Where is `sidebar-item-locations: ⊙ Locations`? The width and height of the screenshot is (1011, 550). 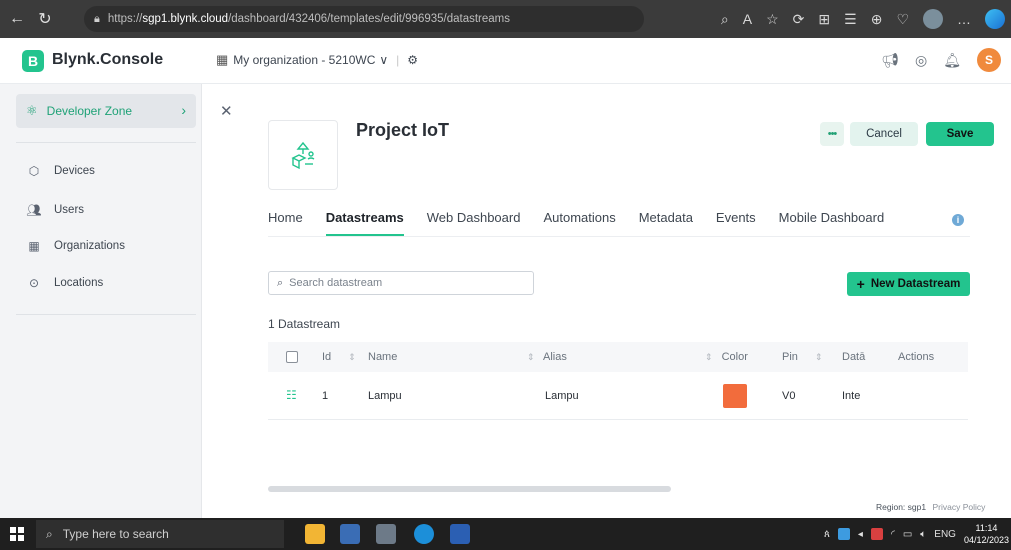
sidebar-item-locations: ⊙ Locations is located at coordinates (64, 283).